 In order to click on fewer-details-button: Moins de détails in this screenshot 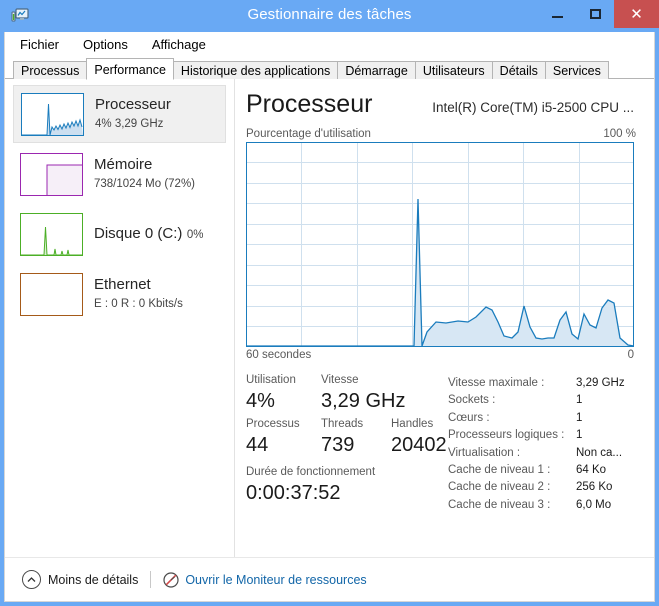, I will do `click(80, 579)`.